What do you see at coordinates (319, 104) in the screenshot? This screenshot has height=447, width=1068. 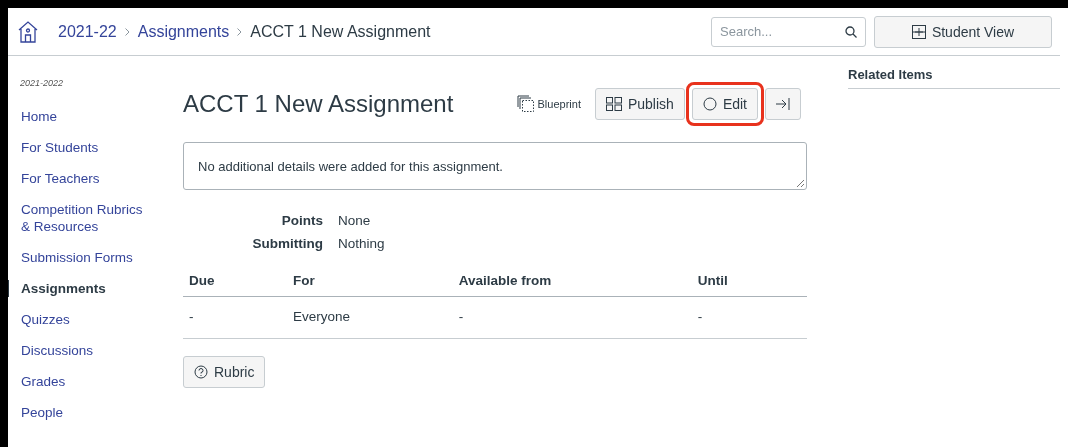 I see `assignment-title: ACCT 1 New Assignment` at bounding box center [319, 104].